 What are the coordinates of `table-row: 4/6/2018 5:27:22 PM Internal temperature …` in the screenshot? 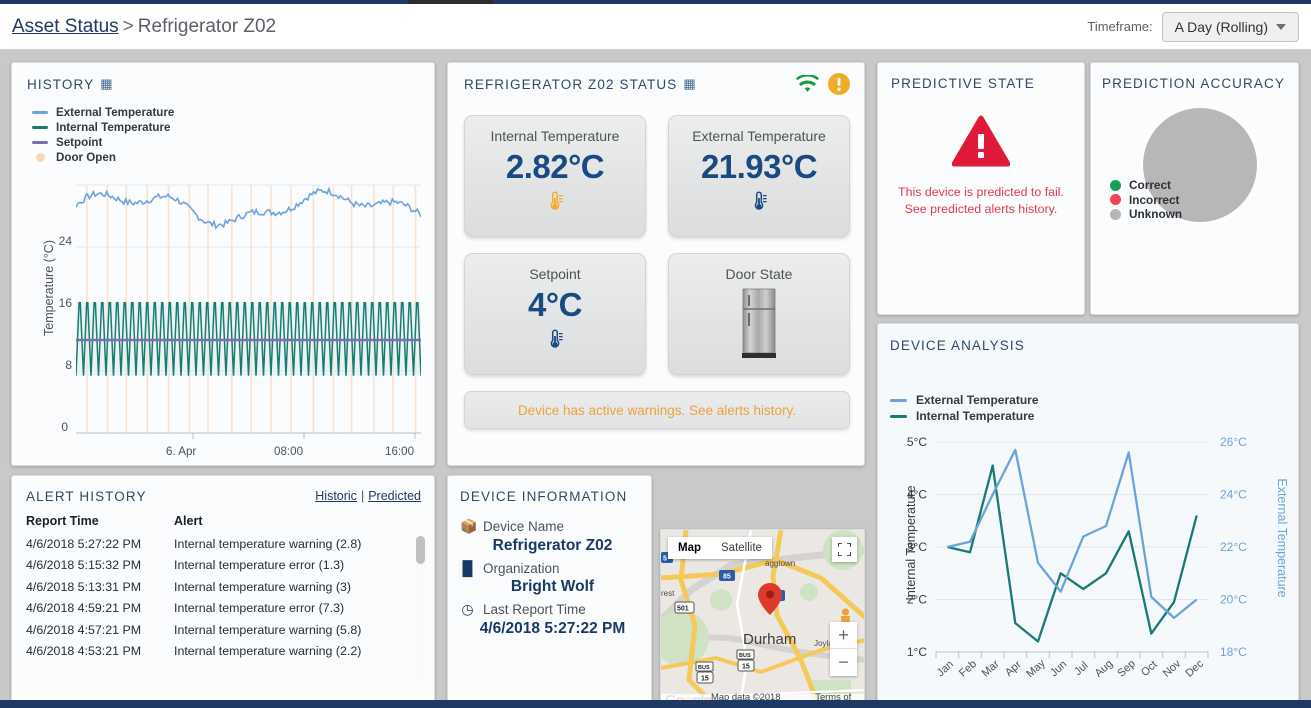 It's located at (224, 544).